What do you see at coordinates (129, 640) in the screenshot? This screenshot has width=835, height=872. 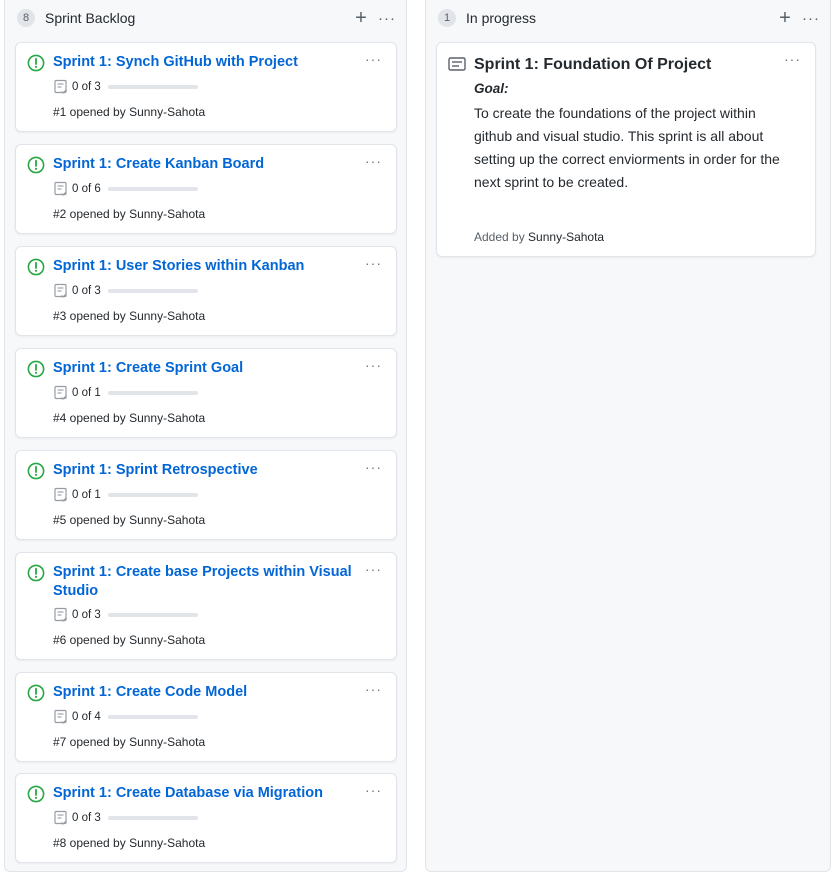 I see `opened-by-text: #6 opened by Sunny-Sahota` at bounding box center [129, 640].